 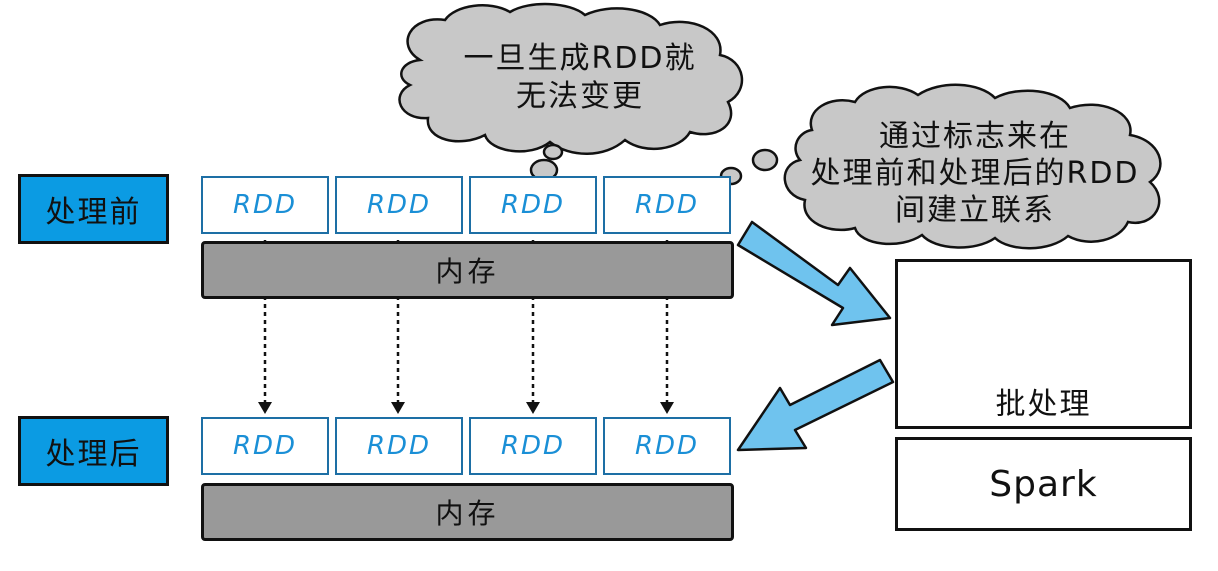 I want to click on rdd-after-2: RDD, so click(x=399, y=446).